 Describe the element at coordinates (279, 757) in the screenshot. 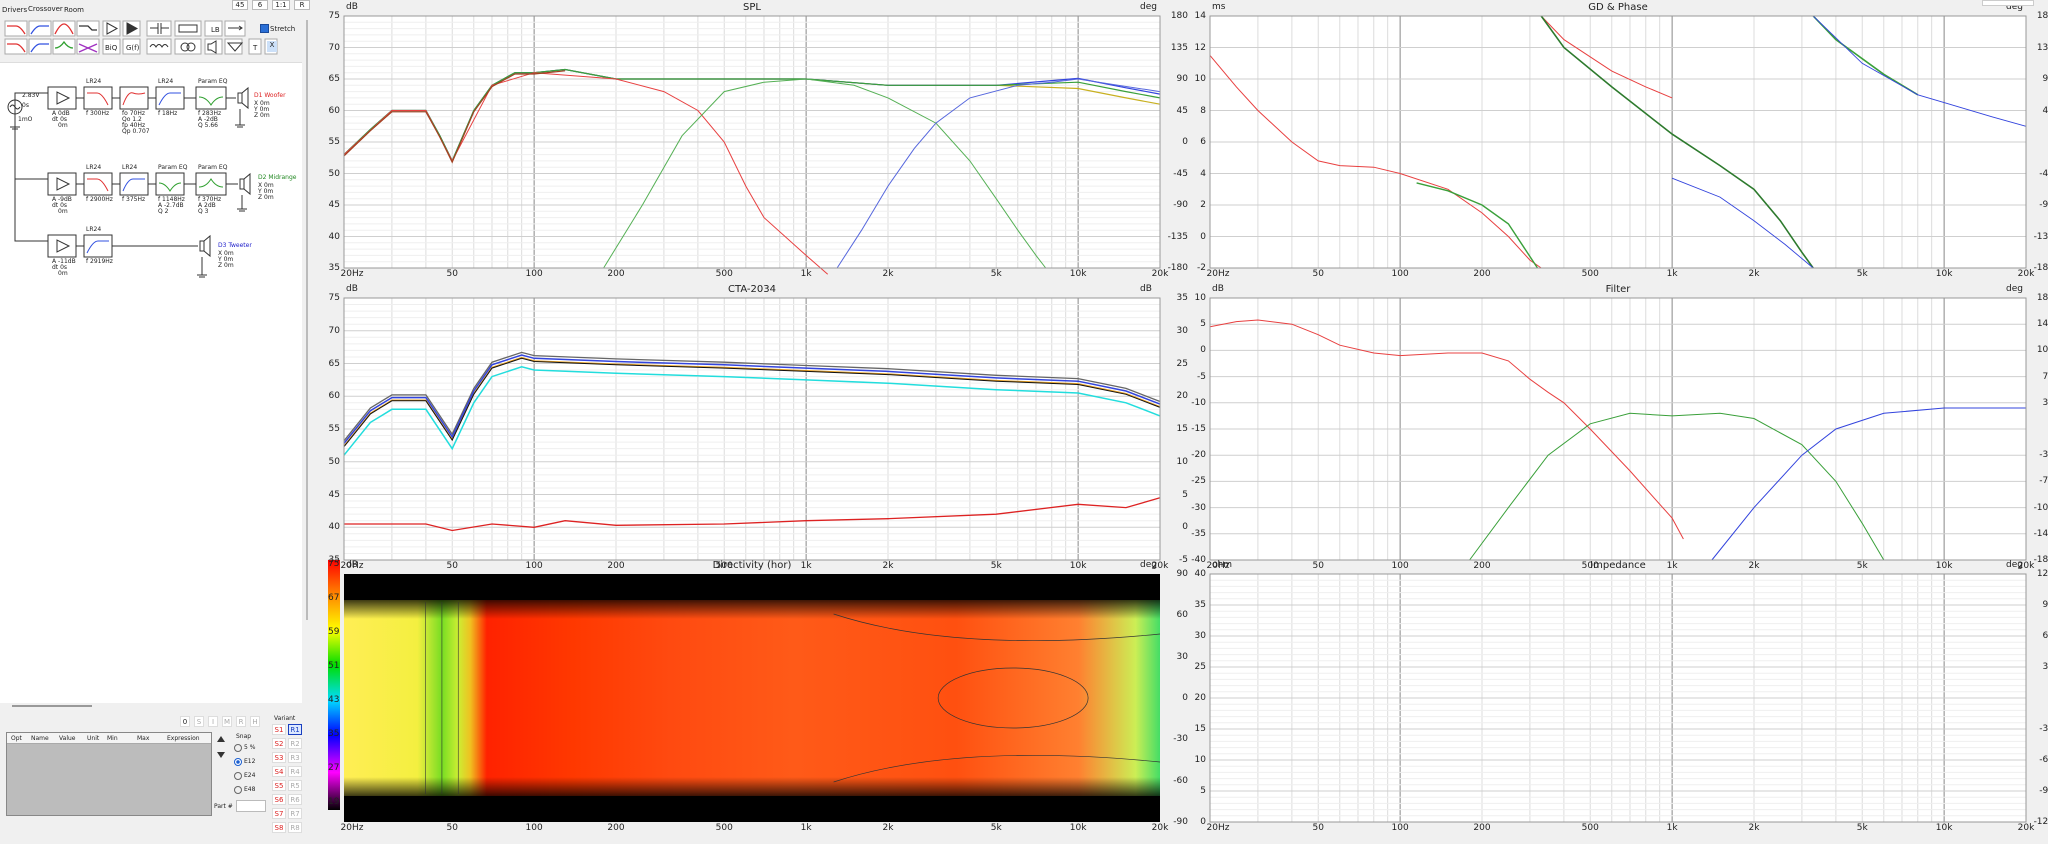

I see `variant-s3: S3` at that location.